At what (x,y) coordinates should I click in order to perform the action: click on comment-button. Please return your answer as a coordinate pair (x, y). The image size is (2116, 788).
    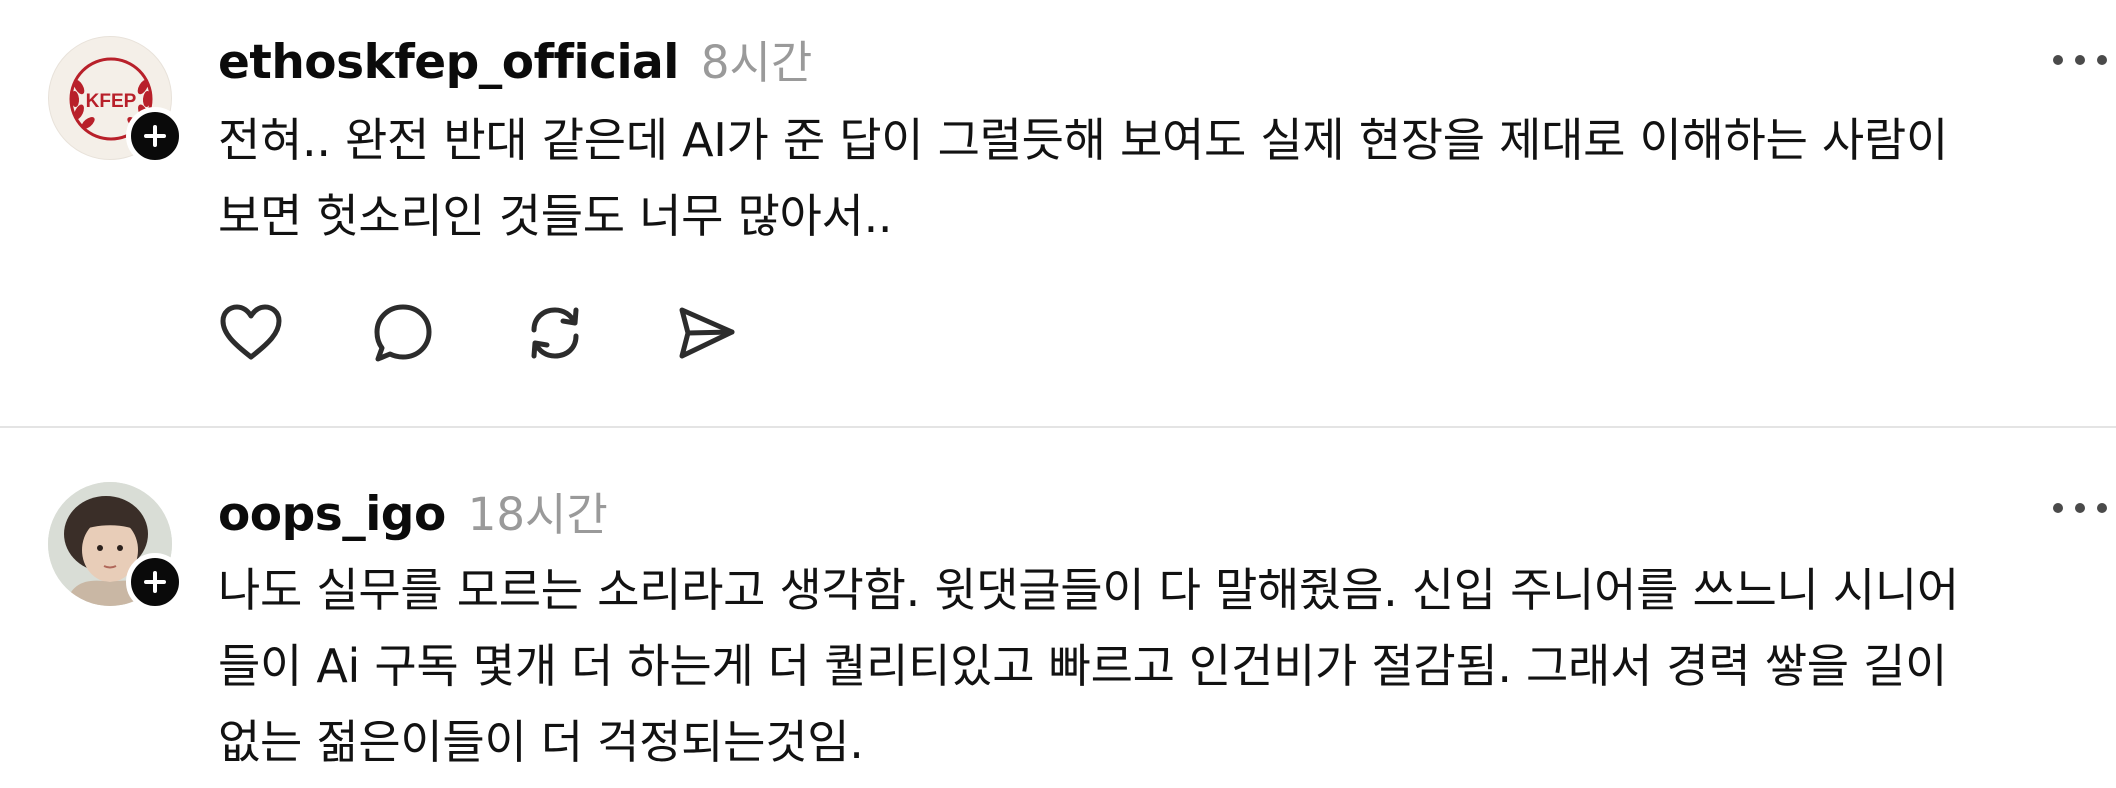
    Looking at the image, I should click on (403, 333).